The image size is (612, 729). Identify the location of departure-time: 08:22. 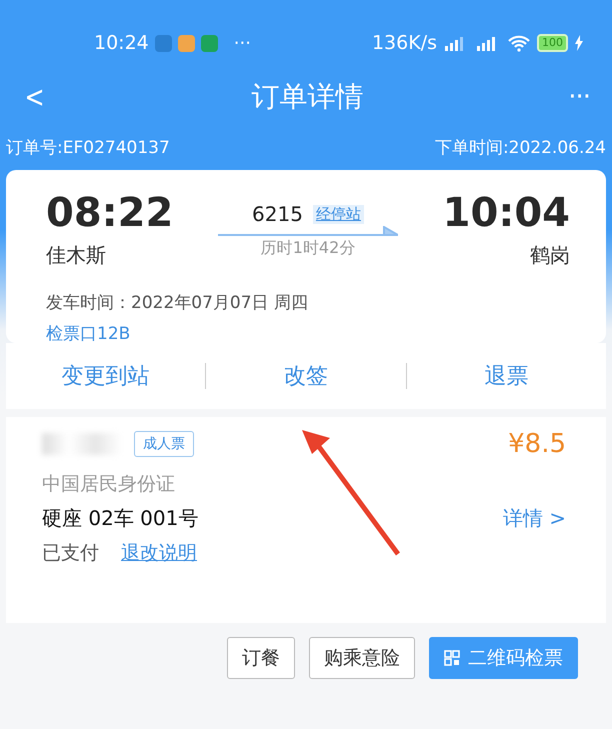
(110, 213).